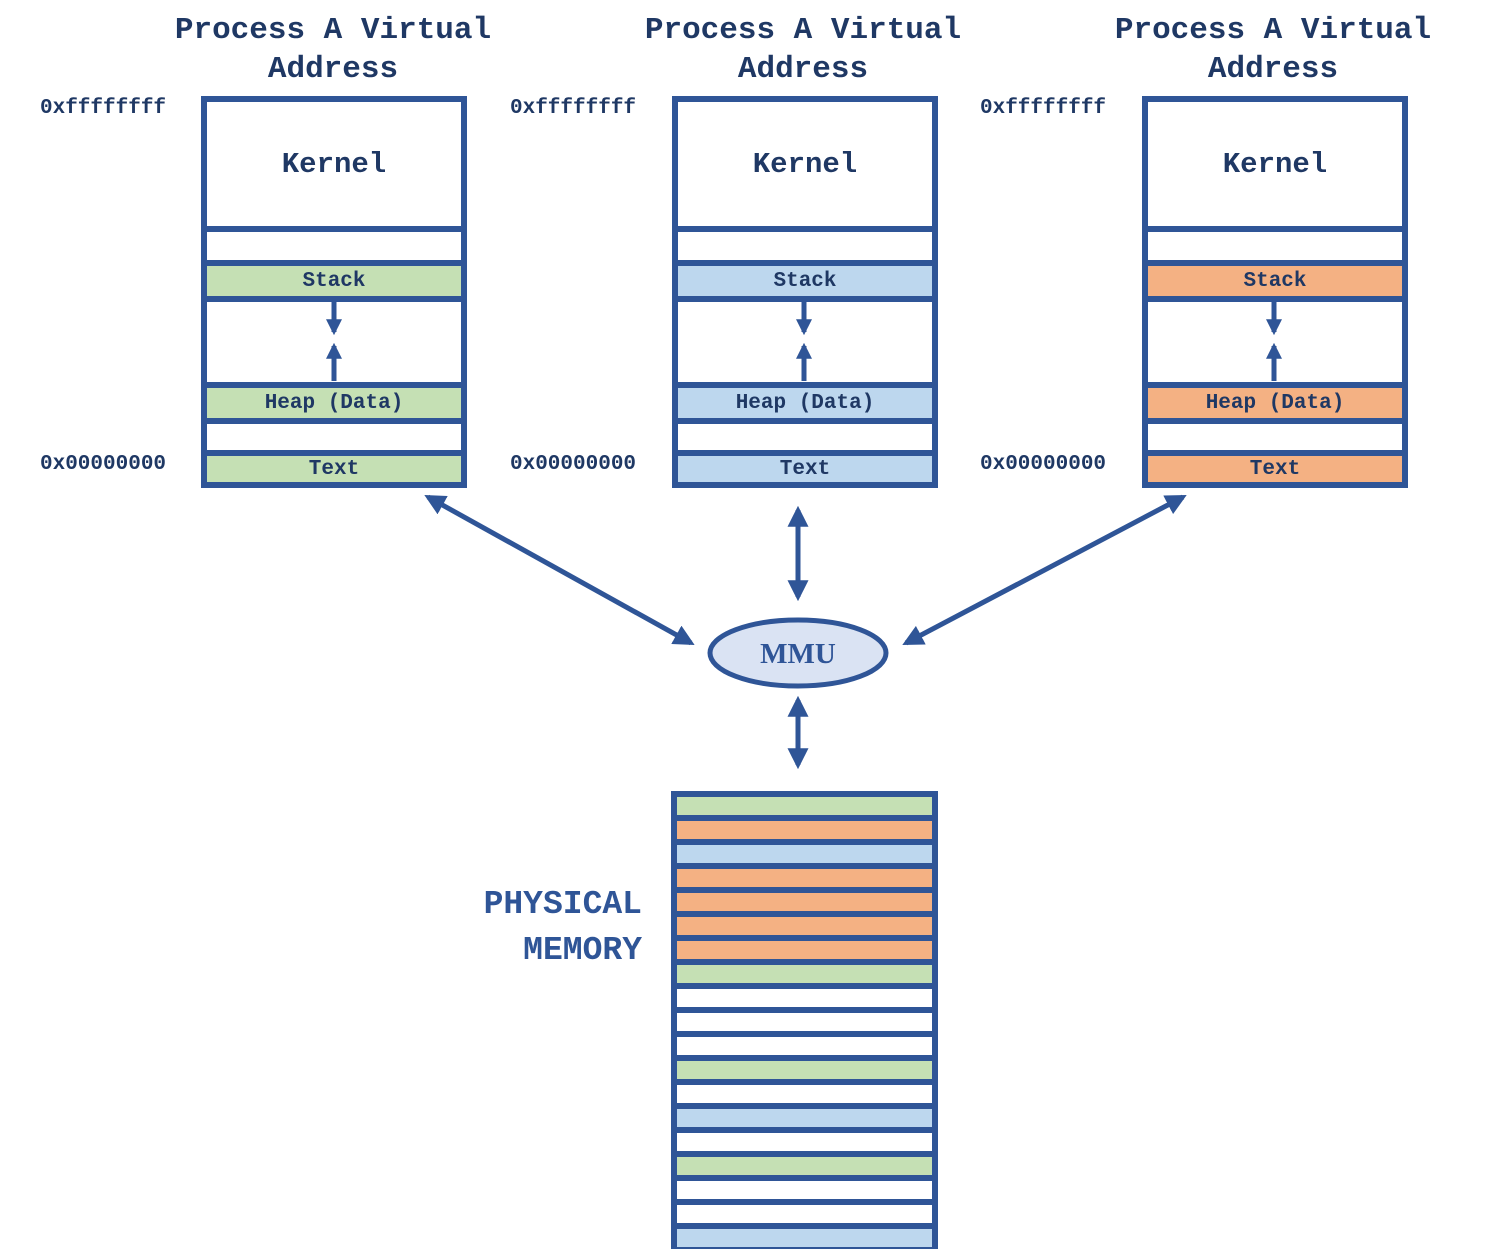  Describe the element at coordinates (559, 570) in the screenshot. I see `process-1-mmu-arrow` at that location.